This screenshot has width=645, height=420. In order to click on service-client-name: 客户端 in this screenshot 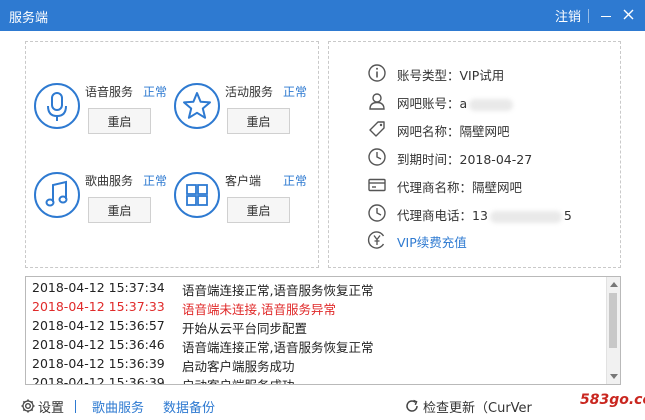, I will do `click(243, 181)`.